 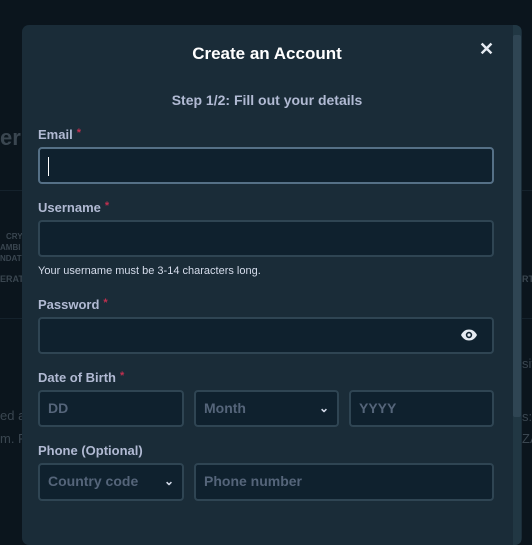 What do you see at coordinates (14, 236) in the screenshot?
I see `background-text: CRY` at bounding box center [14, 236].